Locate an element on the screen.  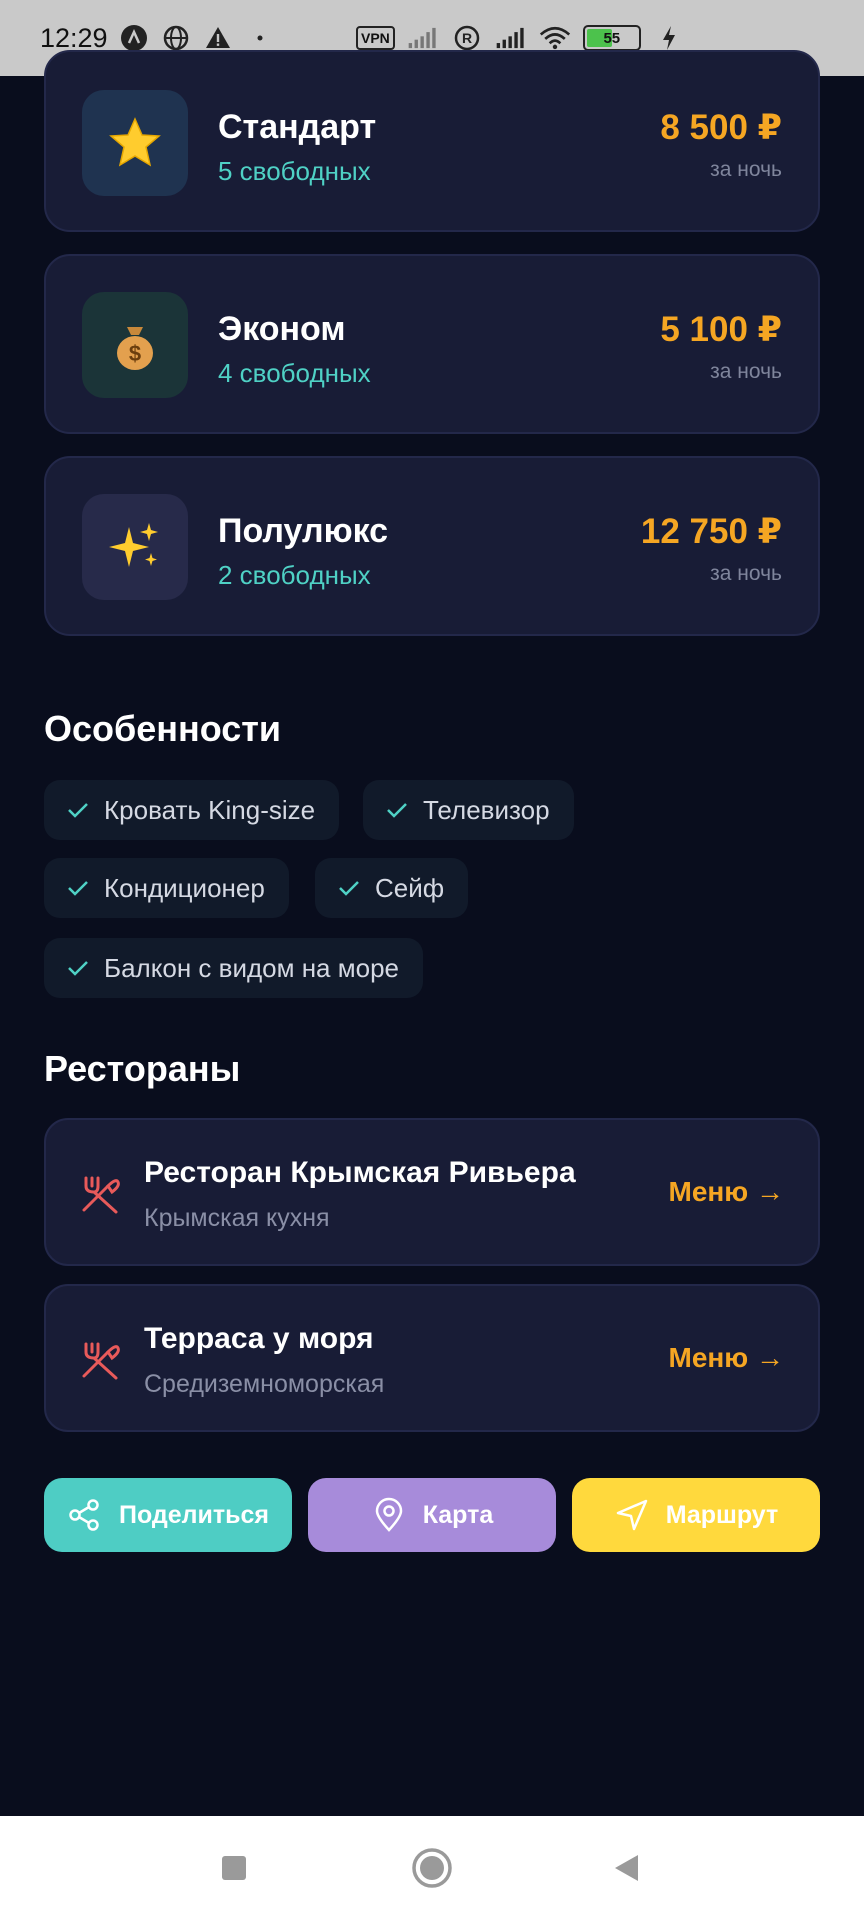
battery-level: 55 is located at coordinates (612, 38).